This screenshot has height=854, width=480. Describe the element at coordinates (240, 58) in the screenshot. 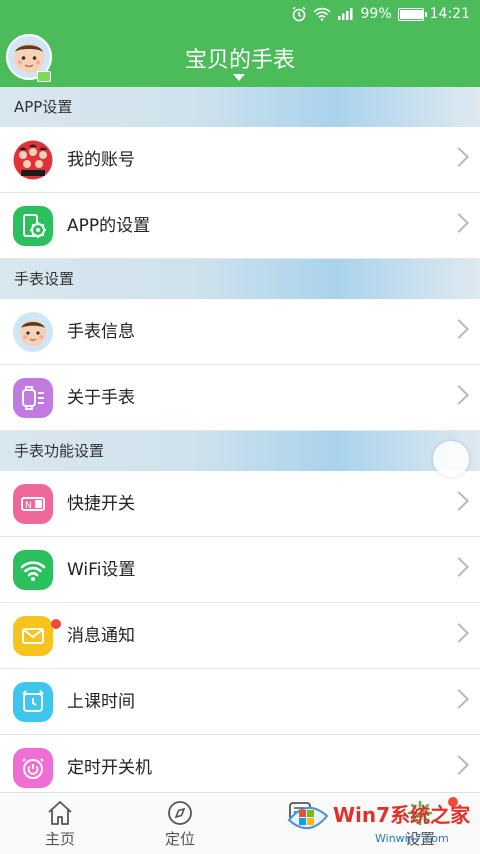

I see `page-title: 宝贝的手表` at that location.